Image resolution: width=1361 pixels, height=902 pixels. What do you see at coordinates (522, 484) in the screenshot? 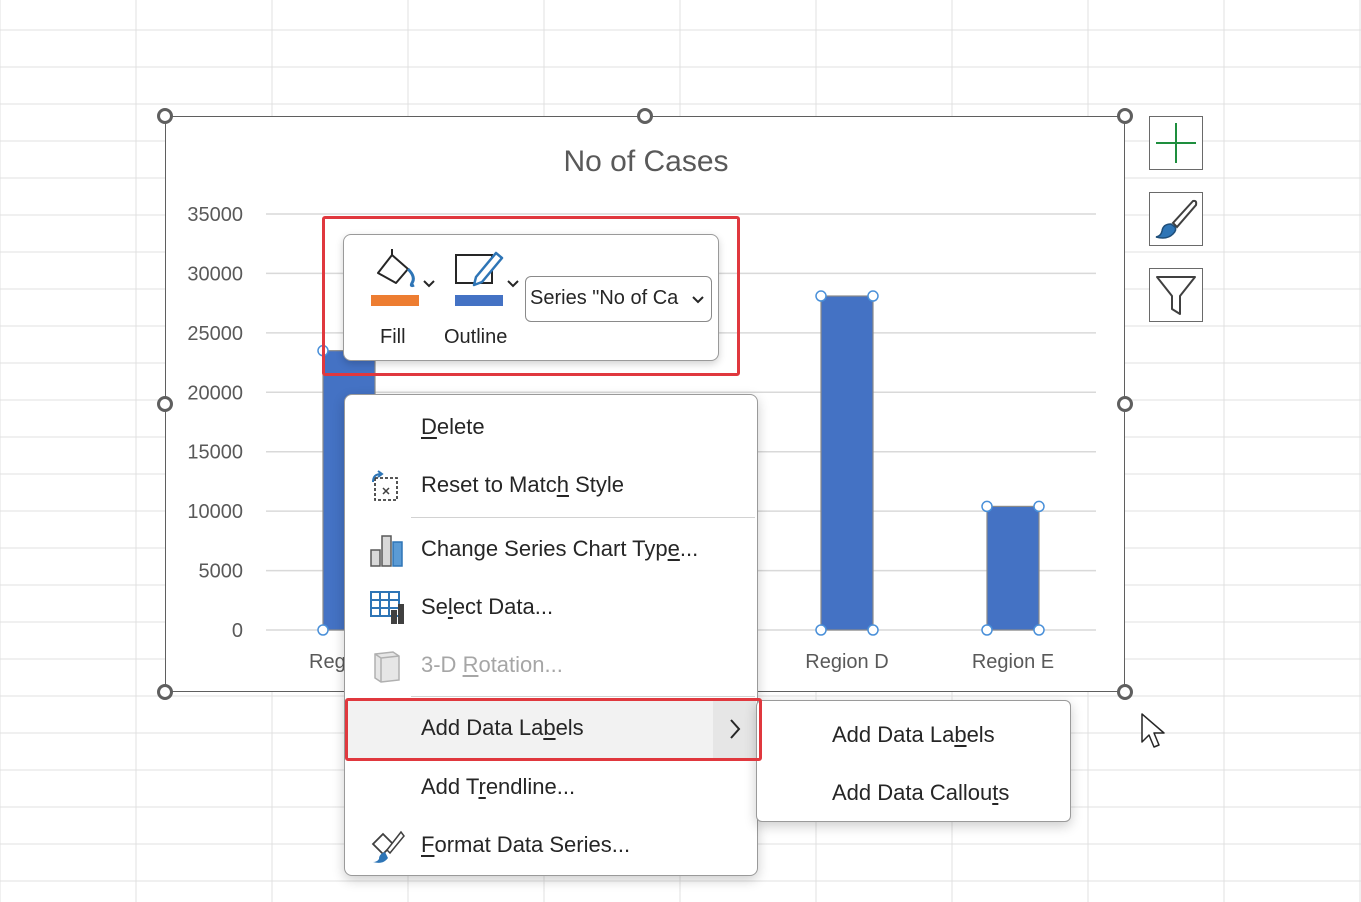
I see `menu-item-label: Reset to Match Style` at bounding box center [522, 484].